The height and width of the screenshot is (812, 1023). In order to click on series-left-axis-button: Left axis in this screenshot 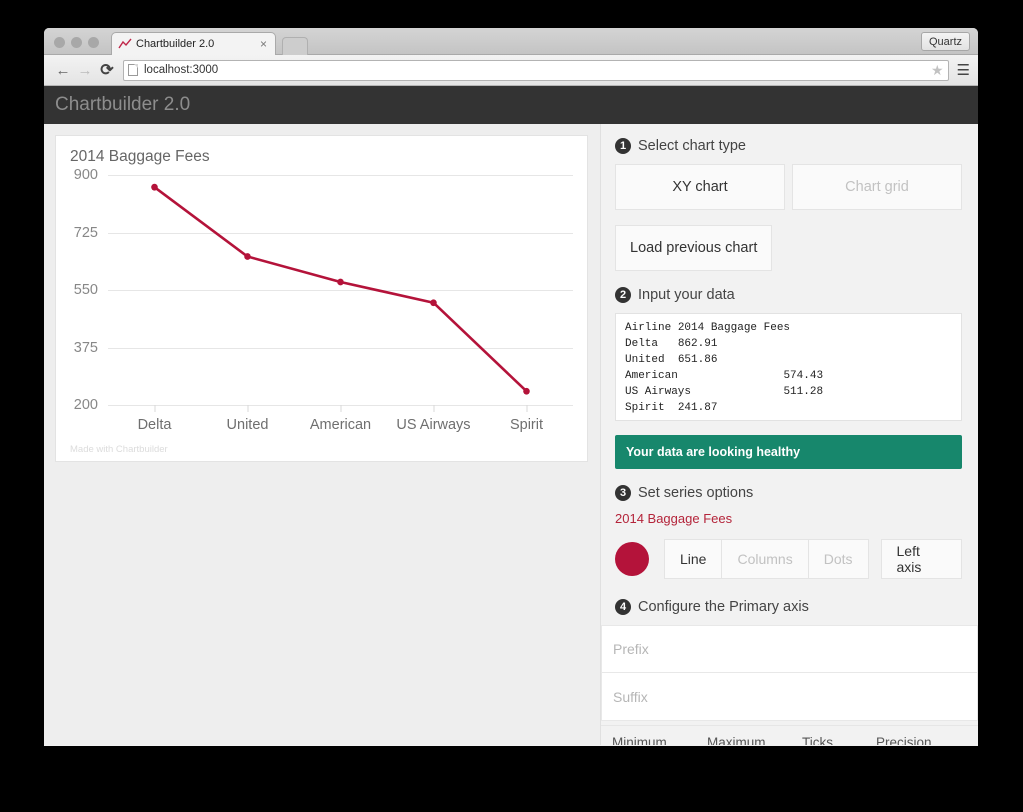, I will do `click(921, 559)`.